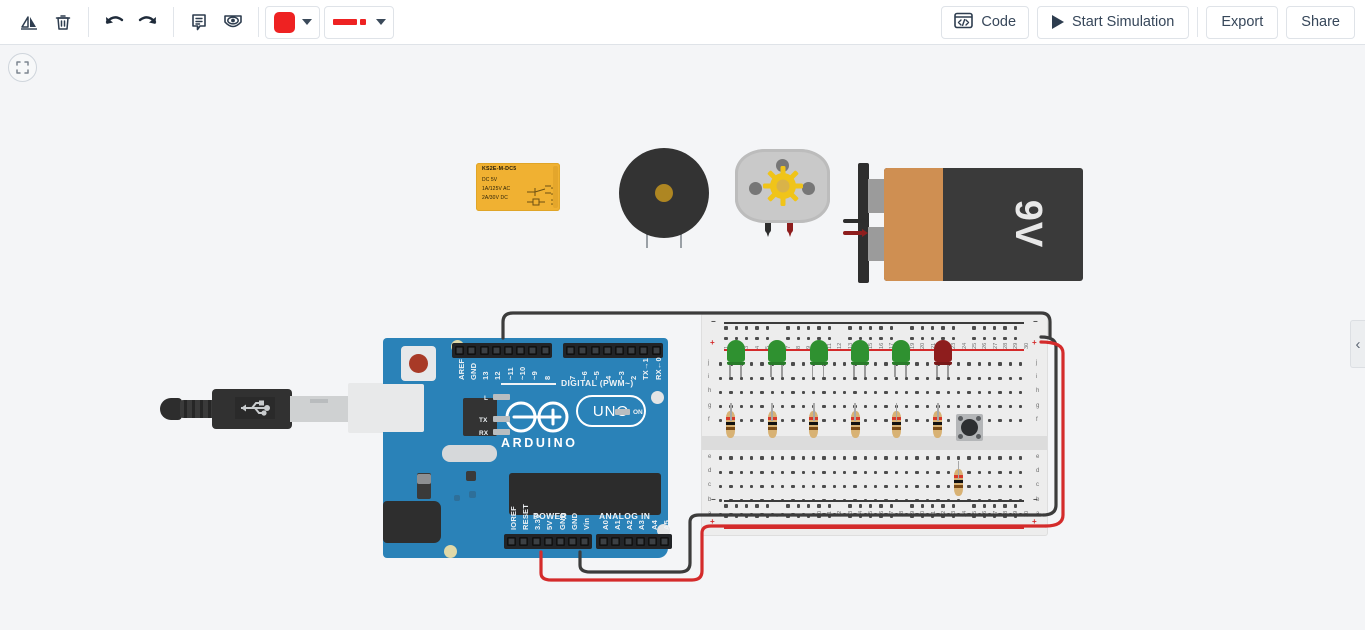  I want to click on export-button: Export, so click(1242, 22).